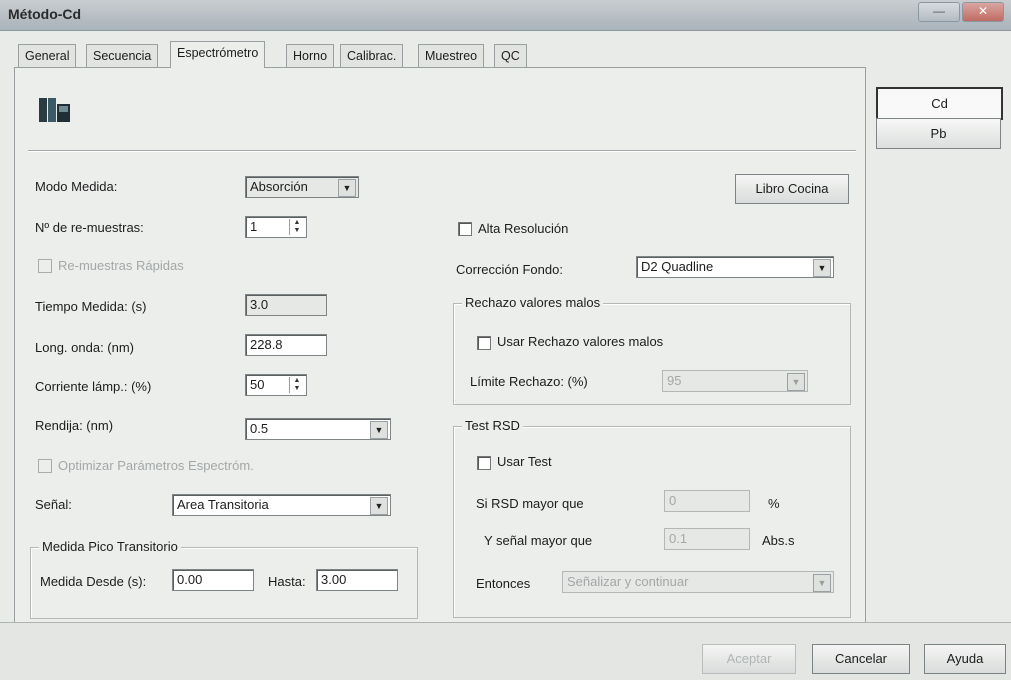  Describe the element at coordinates (580, 341) in the screenshot. I see `usar-rechazo-label: Usar Rechazo valores malos` at that location.